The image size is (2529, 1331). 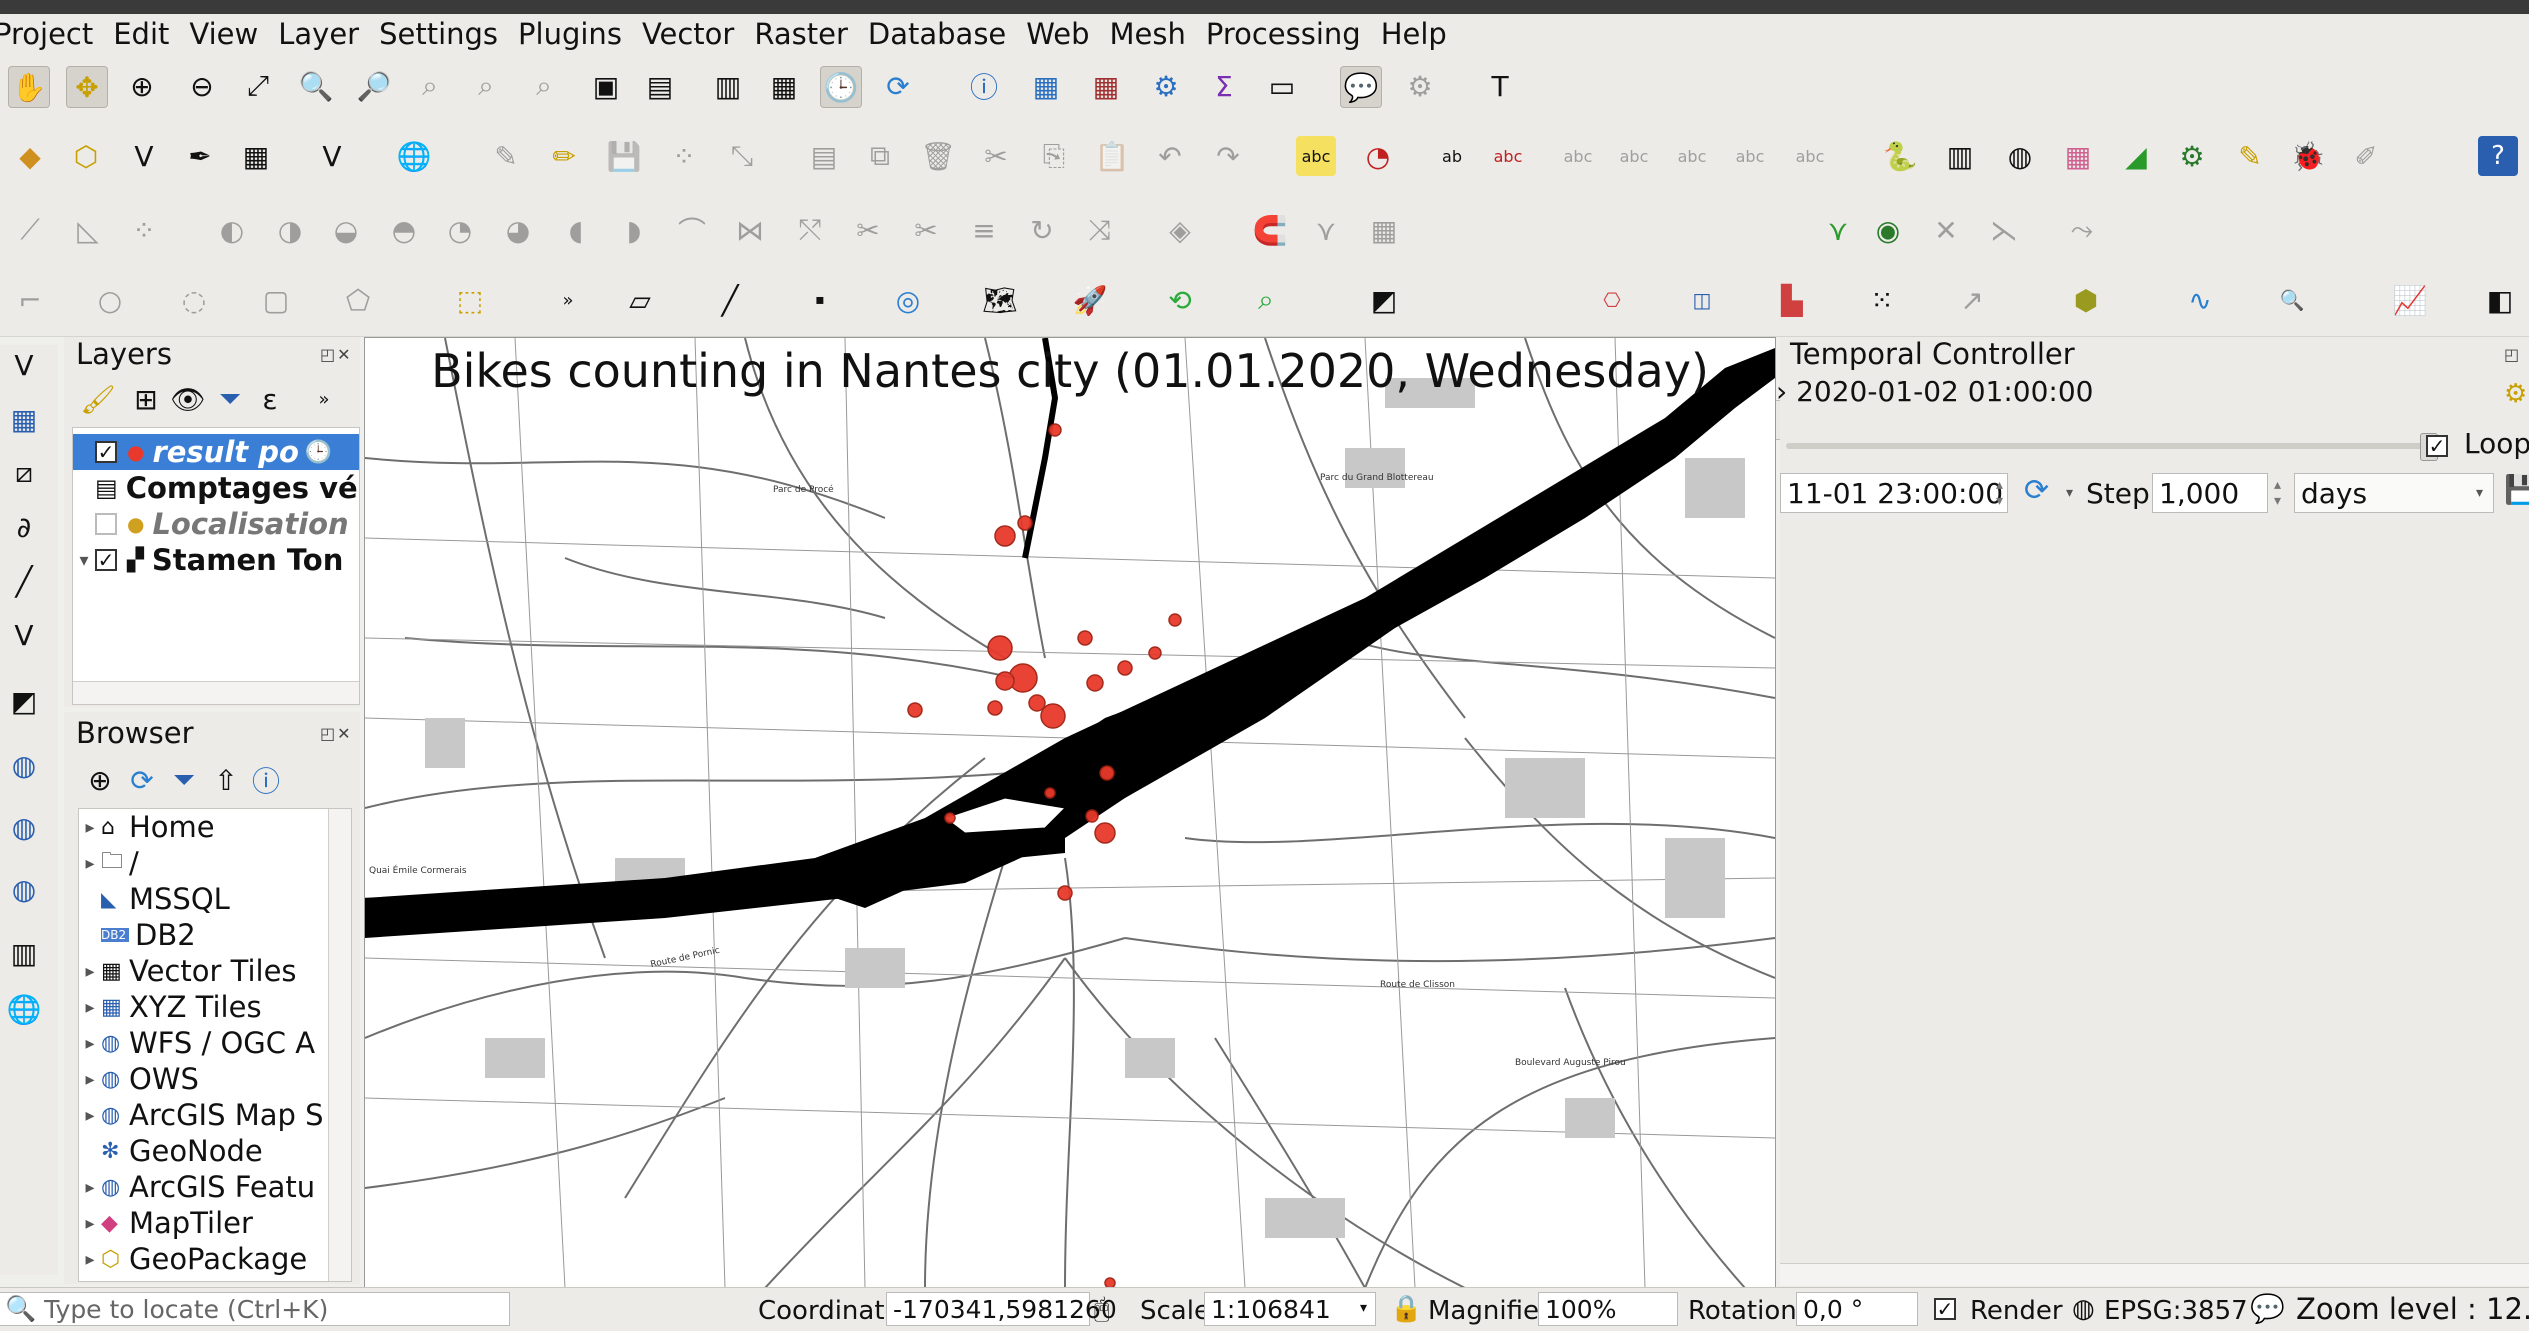 I want to click on layout-icon: ◫, so click(x=1702, y=300).